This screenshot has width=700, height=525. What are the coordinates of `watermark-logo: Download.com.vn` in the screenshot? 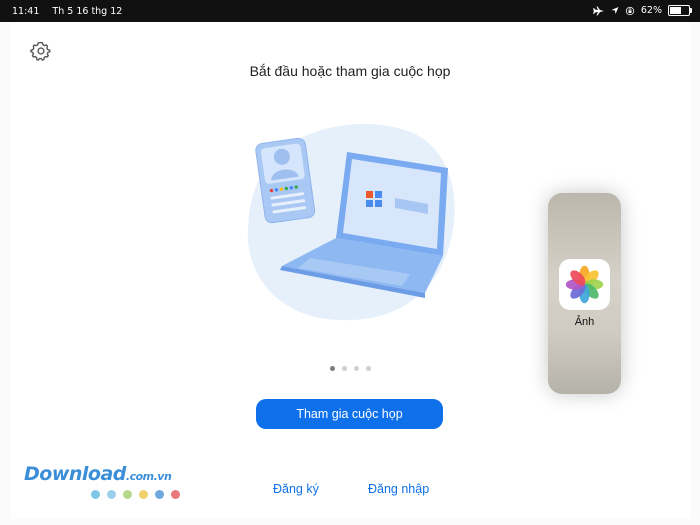 It's located at (102, 474).